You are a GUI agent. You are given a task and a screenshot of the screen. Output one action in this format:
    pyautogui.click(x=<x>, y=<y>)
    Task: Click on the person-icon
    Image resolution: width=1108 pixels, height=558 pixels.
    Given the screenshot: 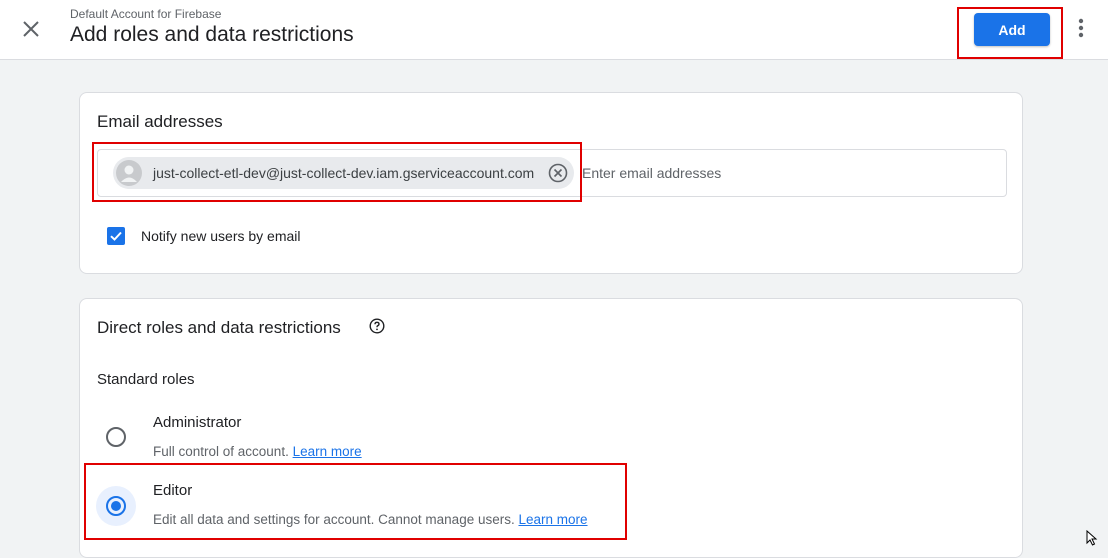 What is the action you would take?
    pyautogui.click(x=129, y=173)
    